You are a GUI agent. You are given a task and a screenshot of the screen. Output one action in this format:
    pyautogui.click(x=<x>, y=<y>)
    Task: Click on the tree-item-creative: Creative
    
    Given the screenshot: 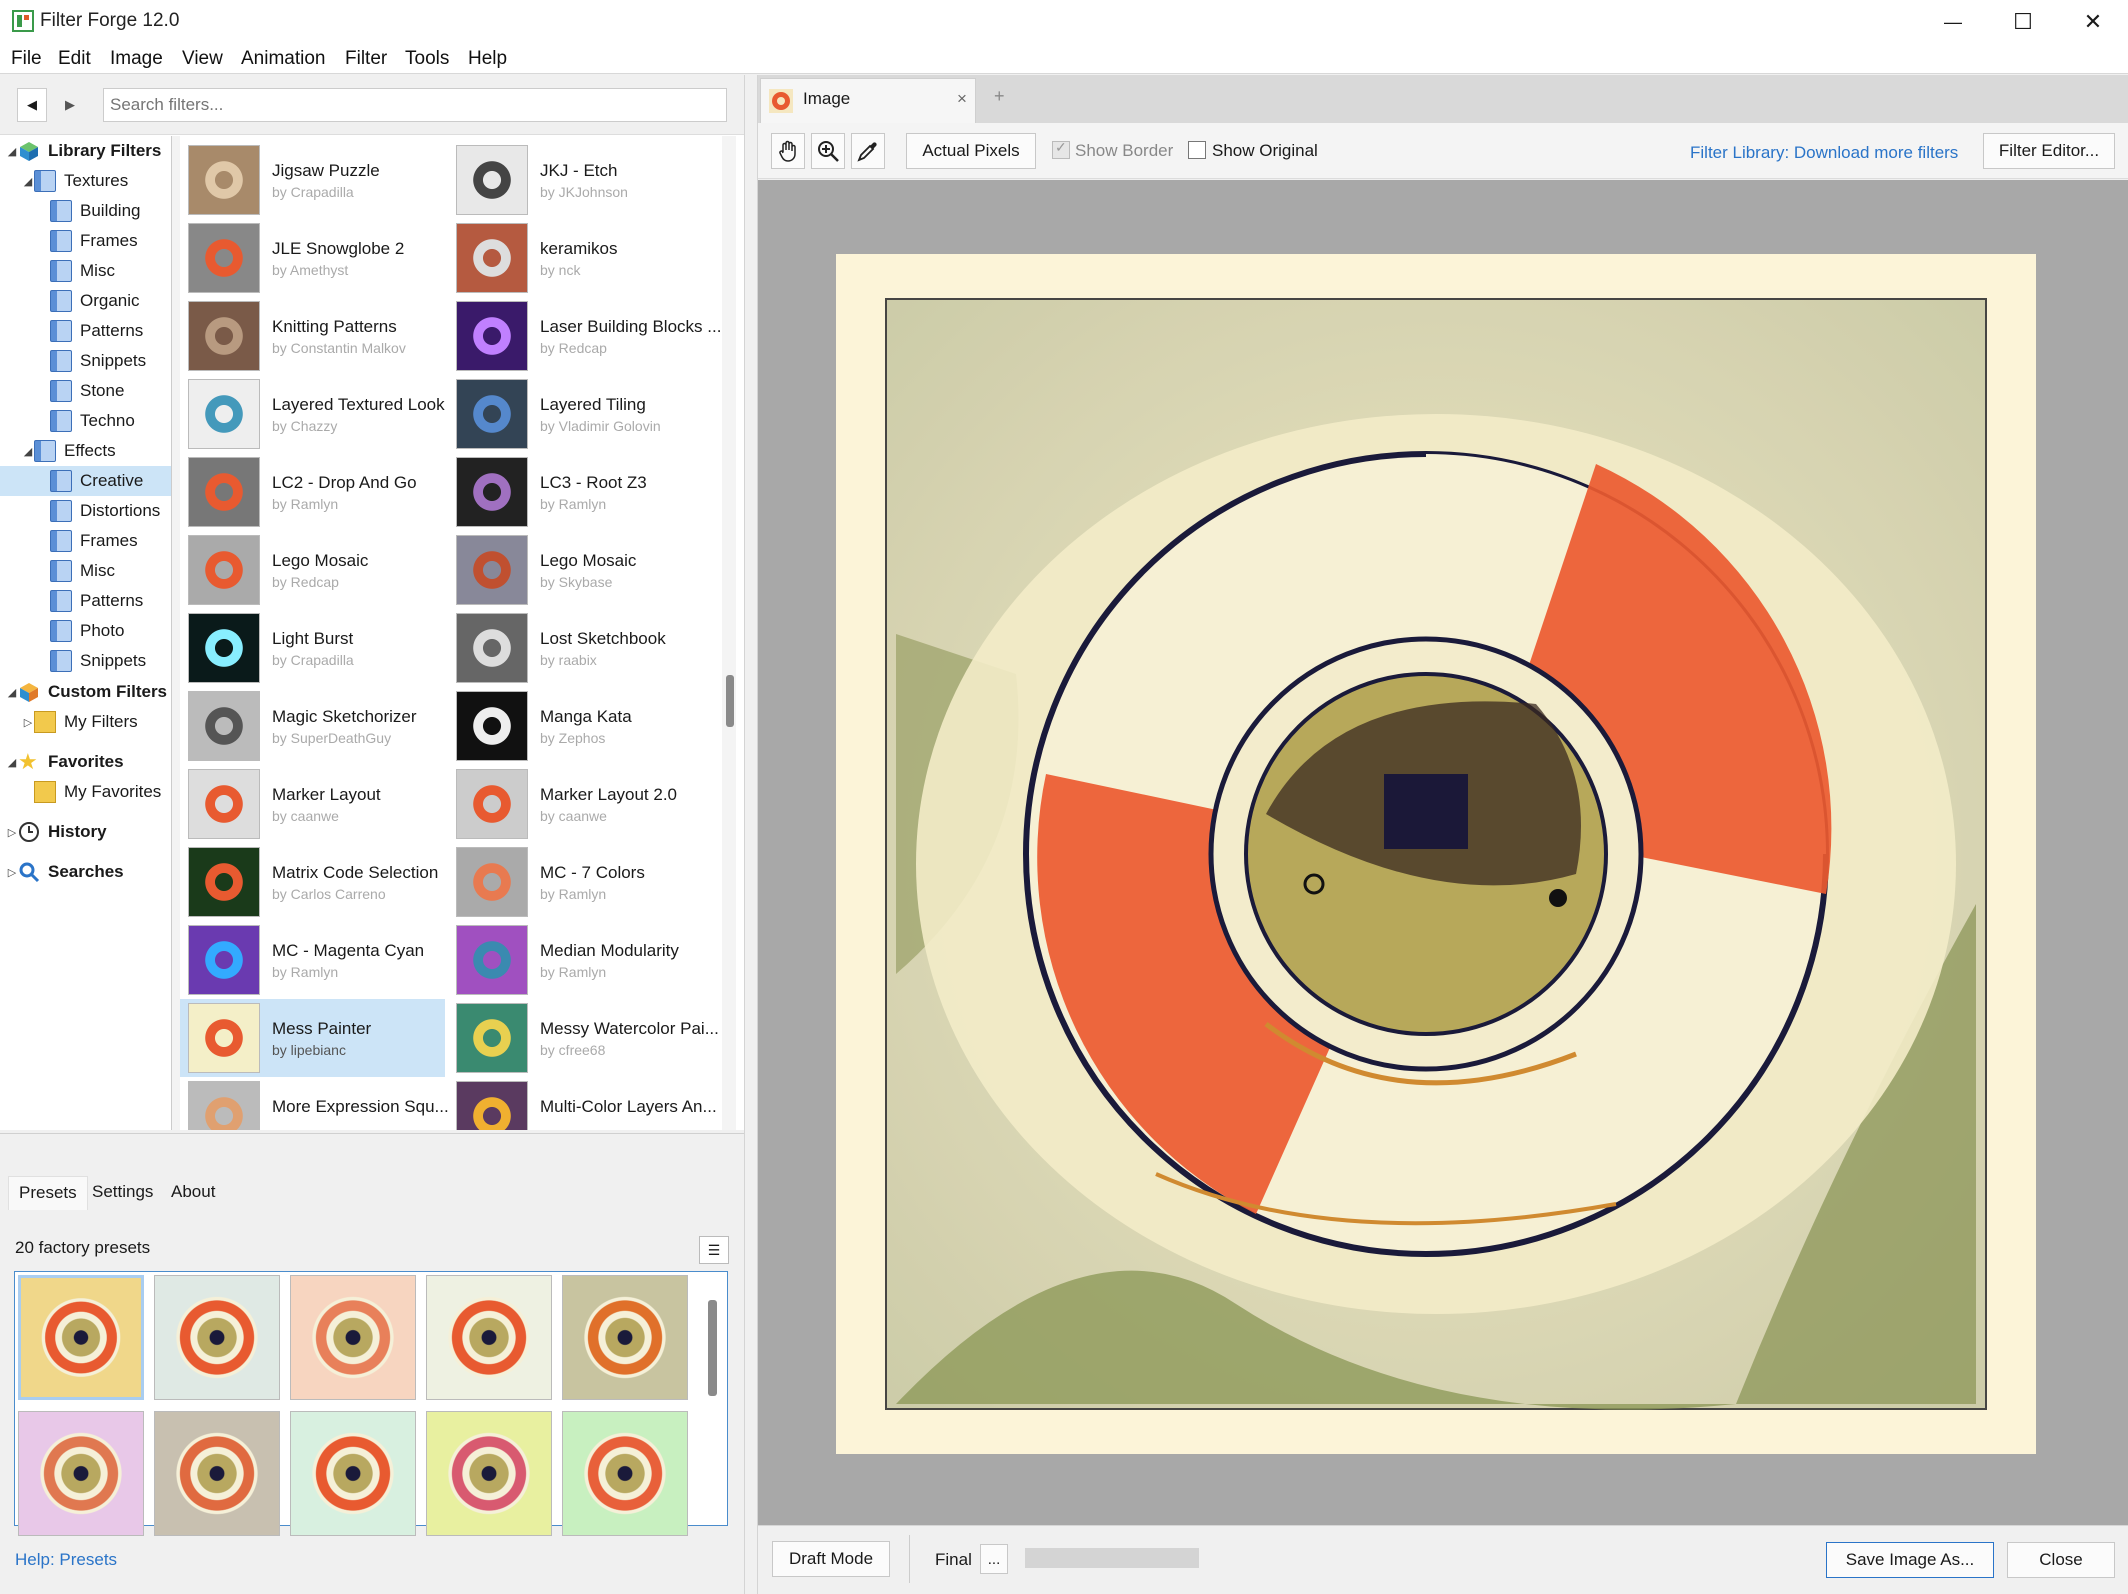 What is the action you would take?
    pyautogui.click(x=85, y=481)
    